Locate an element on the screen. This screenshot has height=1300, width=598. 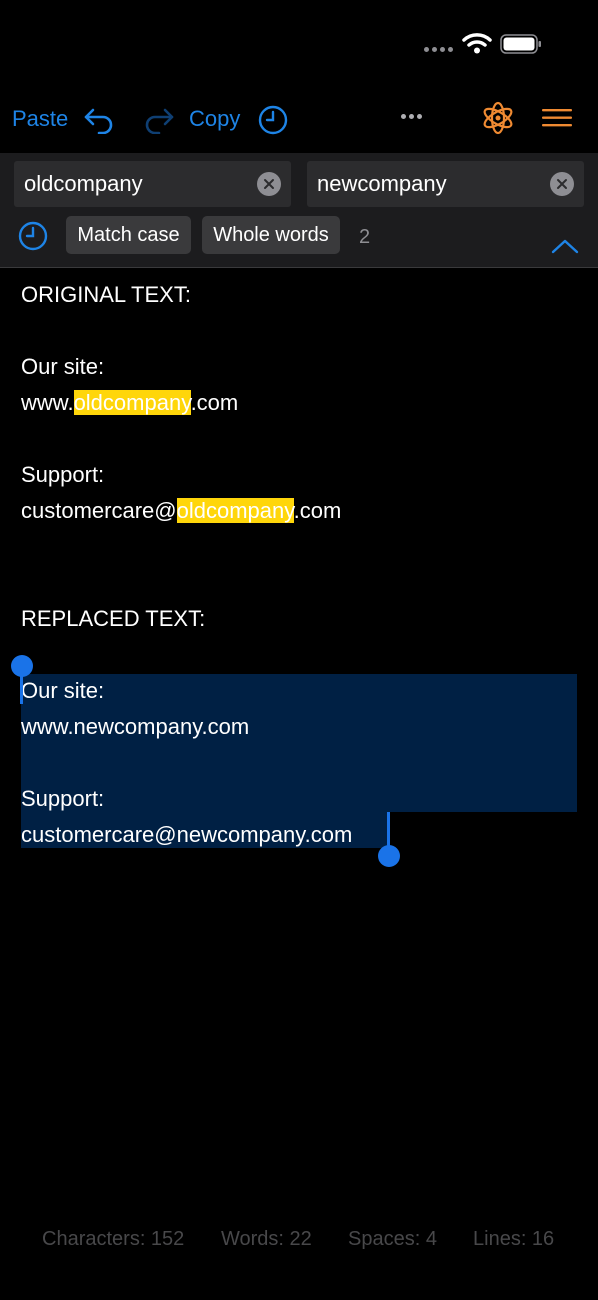
clear-replace-button is located at coordinates (562, 184).